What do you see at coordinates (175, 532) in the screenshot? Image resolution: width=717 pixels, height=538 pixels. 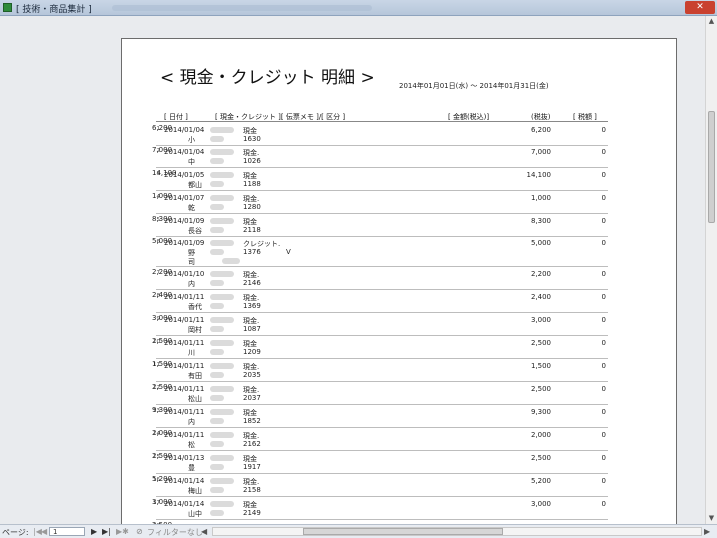 I see `filter-status: フィルターなし` at bounding box center [175, 532].